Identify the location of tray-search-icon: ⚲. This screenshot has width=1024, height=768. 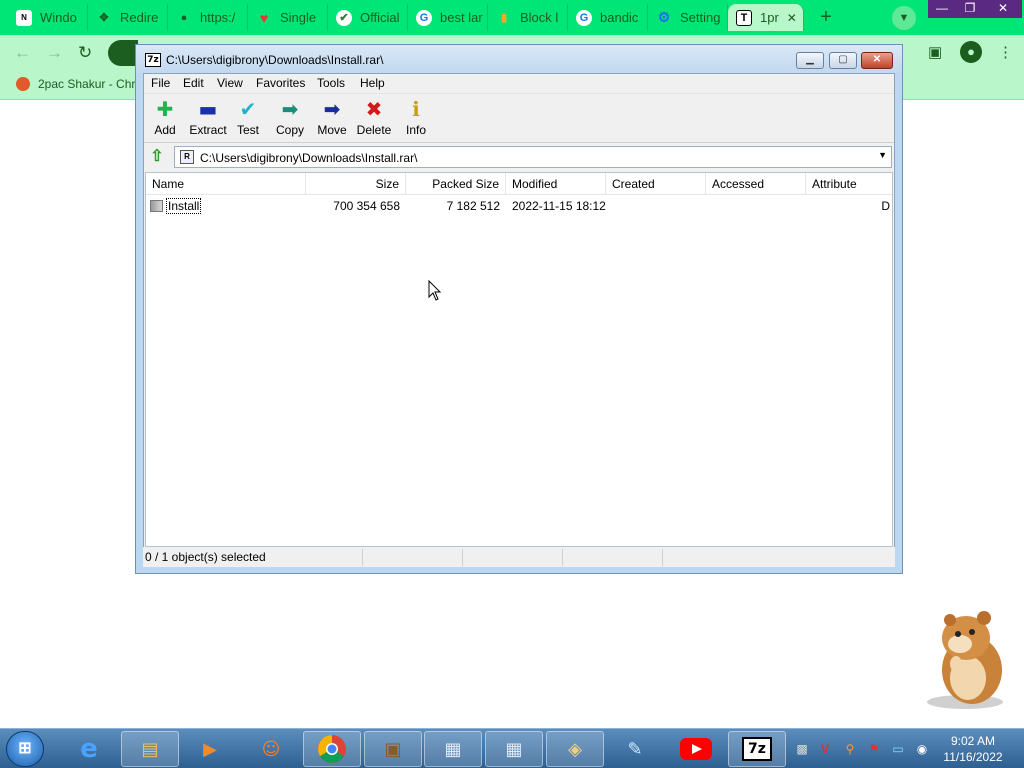
(850, 749).